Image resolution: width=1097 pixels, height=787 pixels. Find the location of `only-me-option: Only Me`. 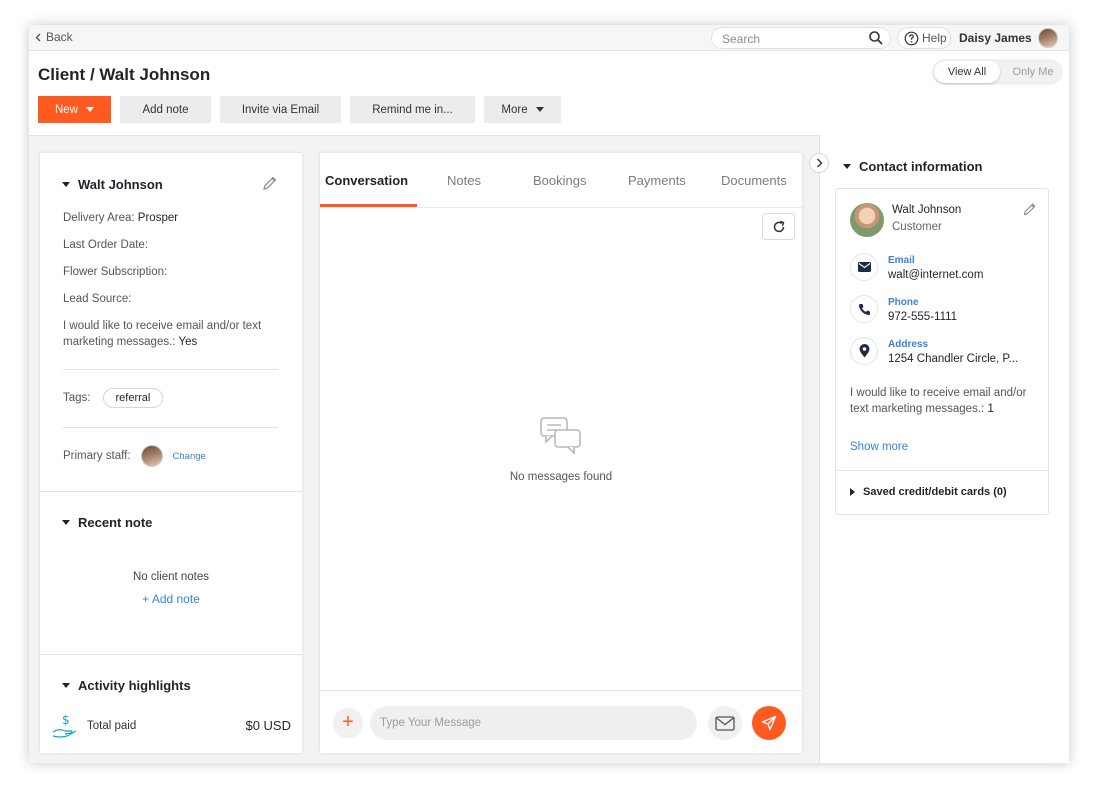

only-me-option: Only Me is located at coordinates (1033, 72).